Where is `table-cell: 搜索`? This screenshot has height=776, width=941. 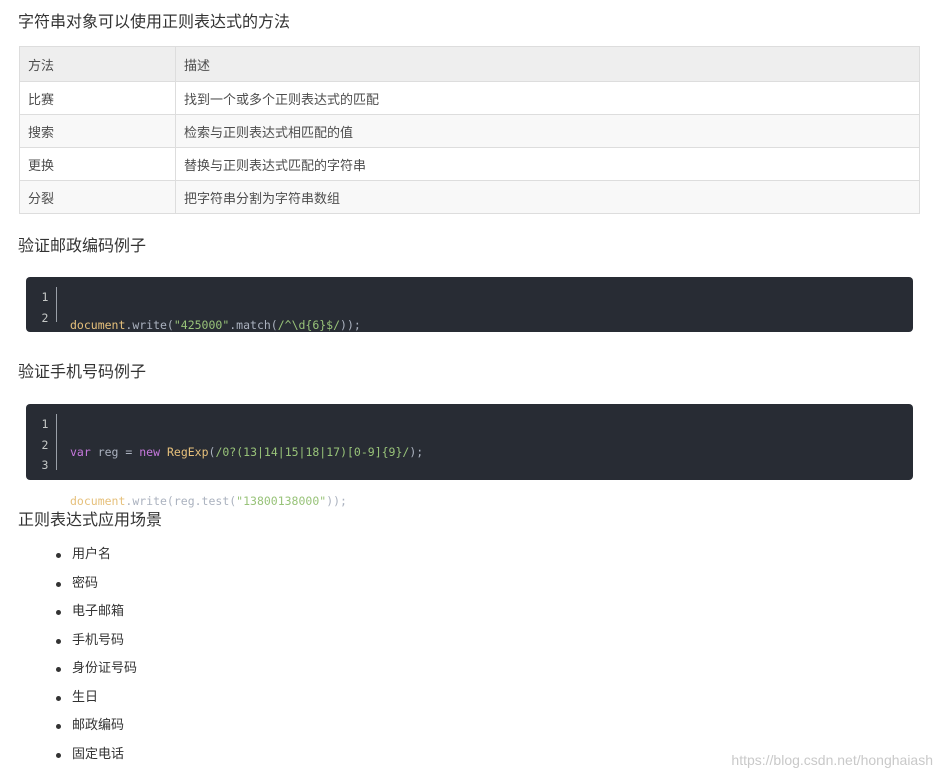 table-cell: 搜索 is located at coordinates (97, 131).